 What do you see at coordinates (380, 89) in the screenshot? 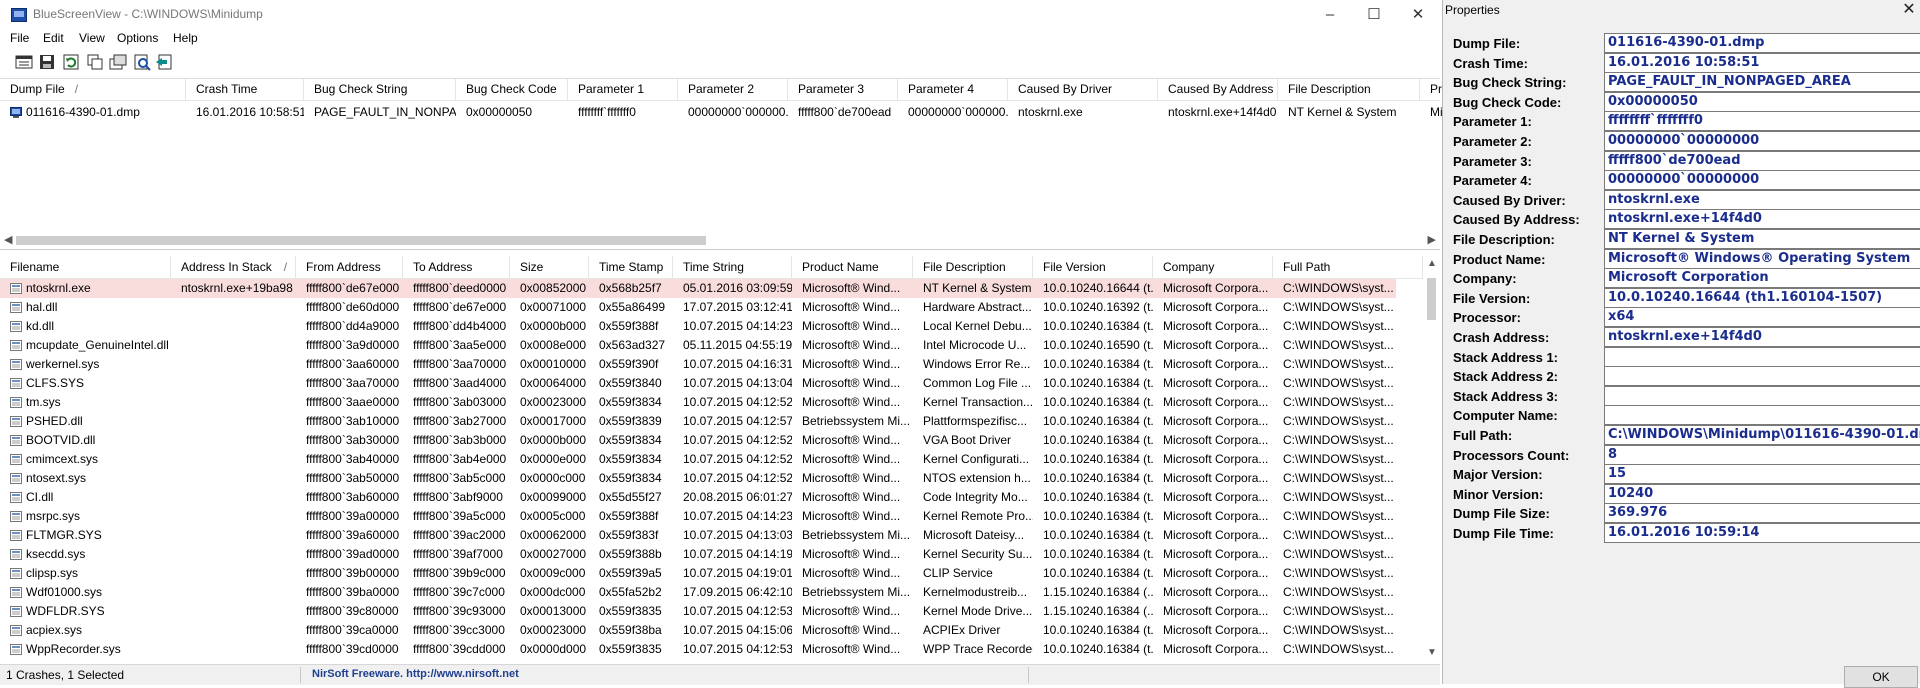
I see `col-bug-check-string: Bug Check String` at bounding box center [380, 89].